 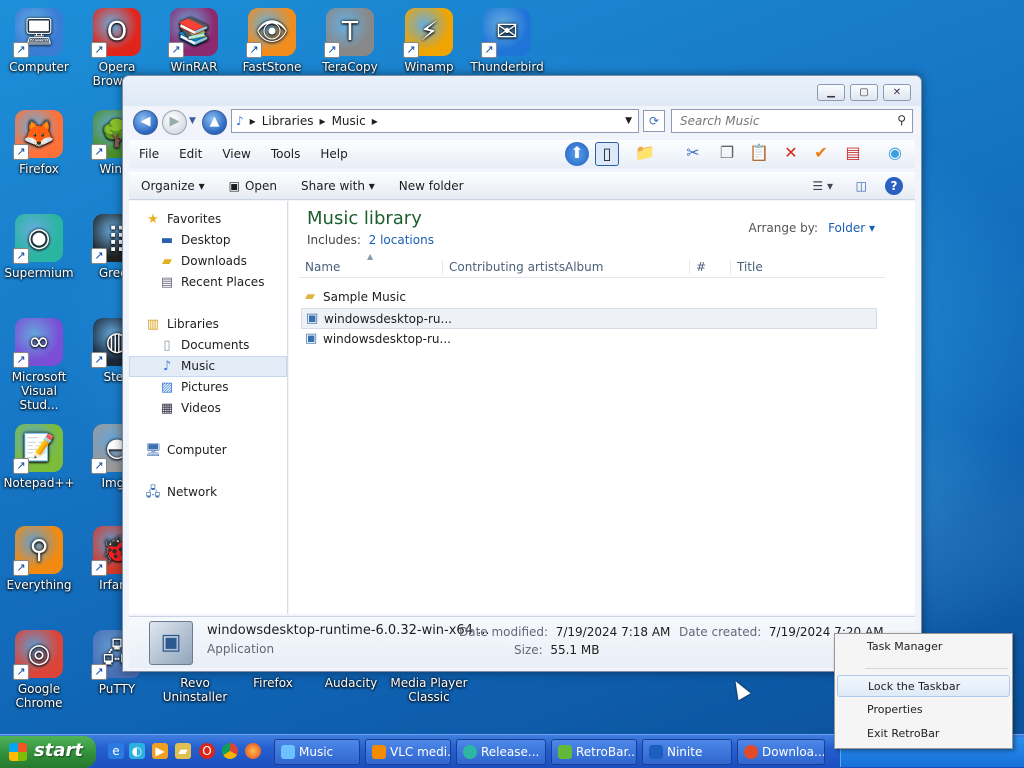 I want to click on start-button: flagstart, so click(x=48, y=752).